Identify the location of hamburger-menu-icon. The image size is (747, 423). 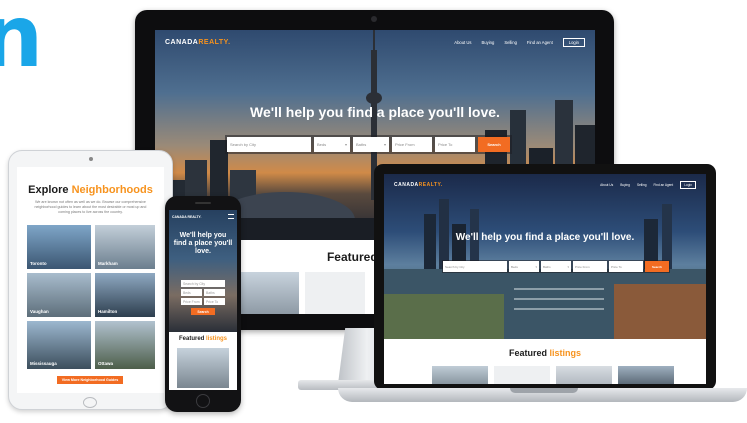
(231, 216).